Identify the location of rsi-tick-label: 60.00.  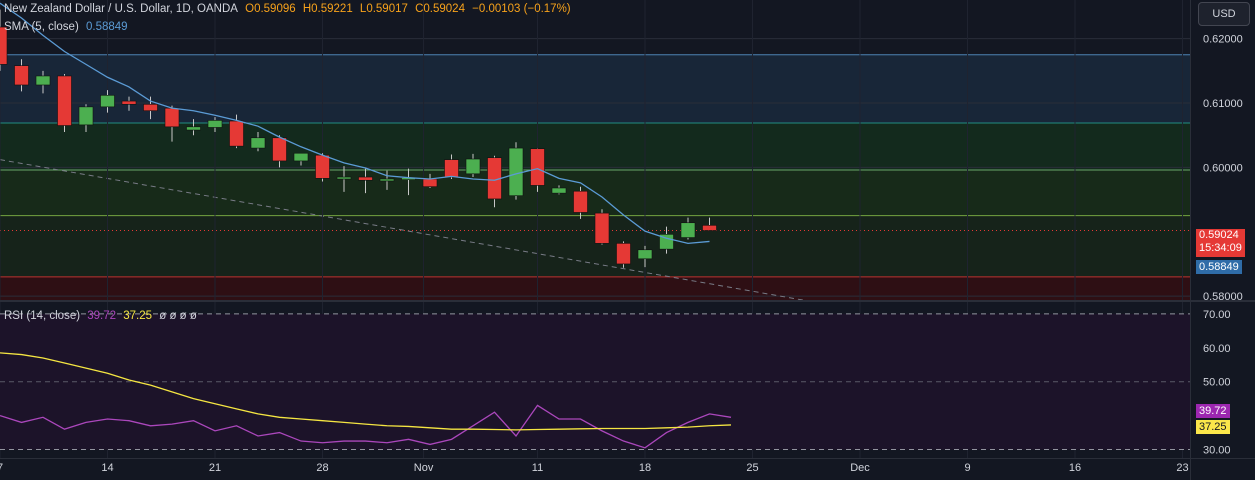
(1217, 349).